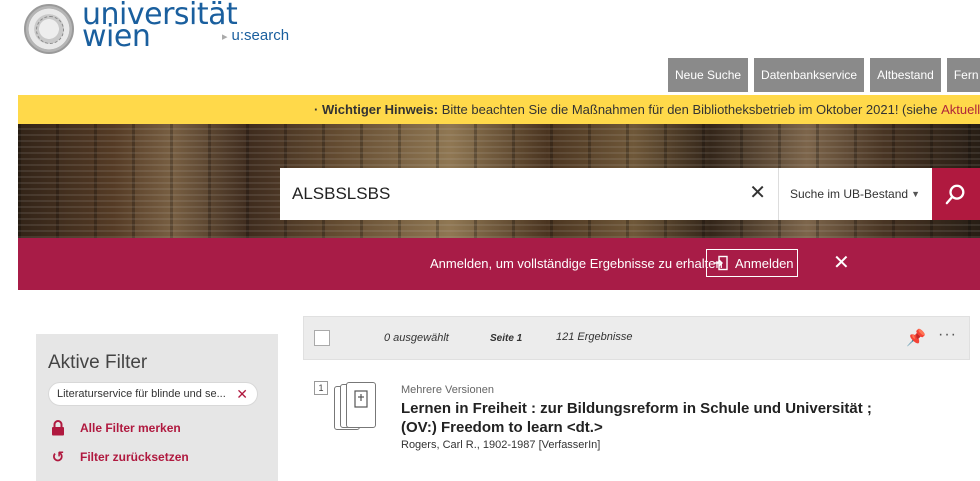 The image size is (980, 481). What do you see at coordinates (506, 338) in the screenshot?
I see `page-indicator: Seite 1` at bounding box center [506, 338].